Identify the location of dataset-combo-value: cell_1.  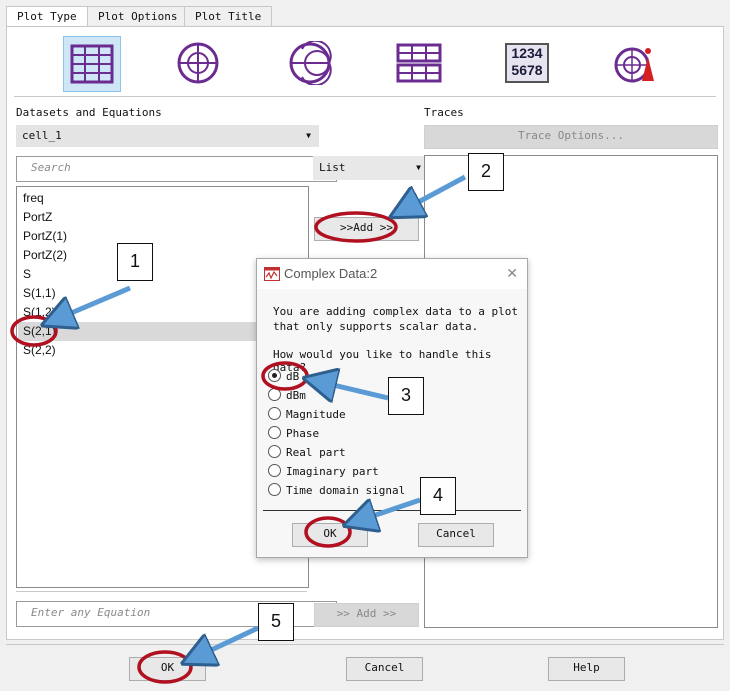
(42, 135).